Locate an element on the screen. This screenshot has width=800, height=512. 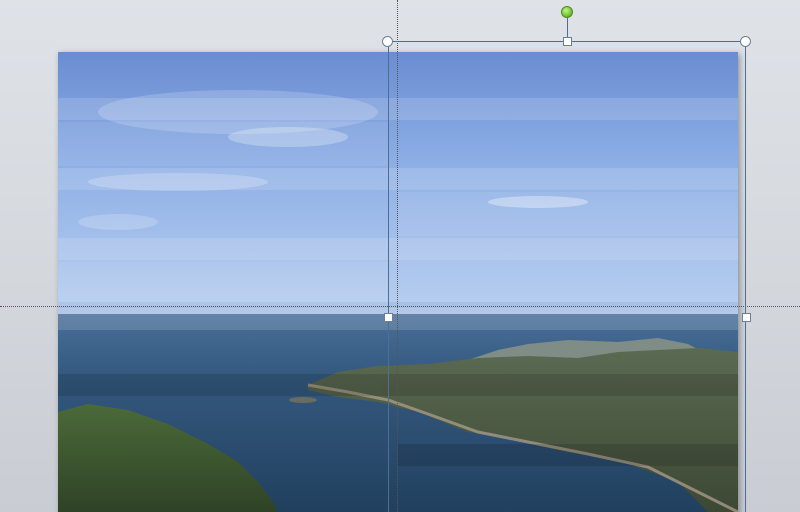
resize-handle-top-right is located at coordinates (745, 41).